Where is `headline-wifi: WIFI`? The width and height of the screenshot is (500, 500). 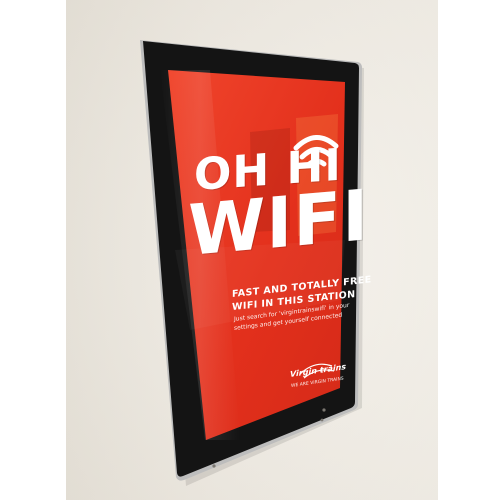
headline-wifi: WIFI is located at coordinates (279, 223).